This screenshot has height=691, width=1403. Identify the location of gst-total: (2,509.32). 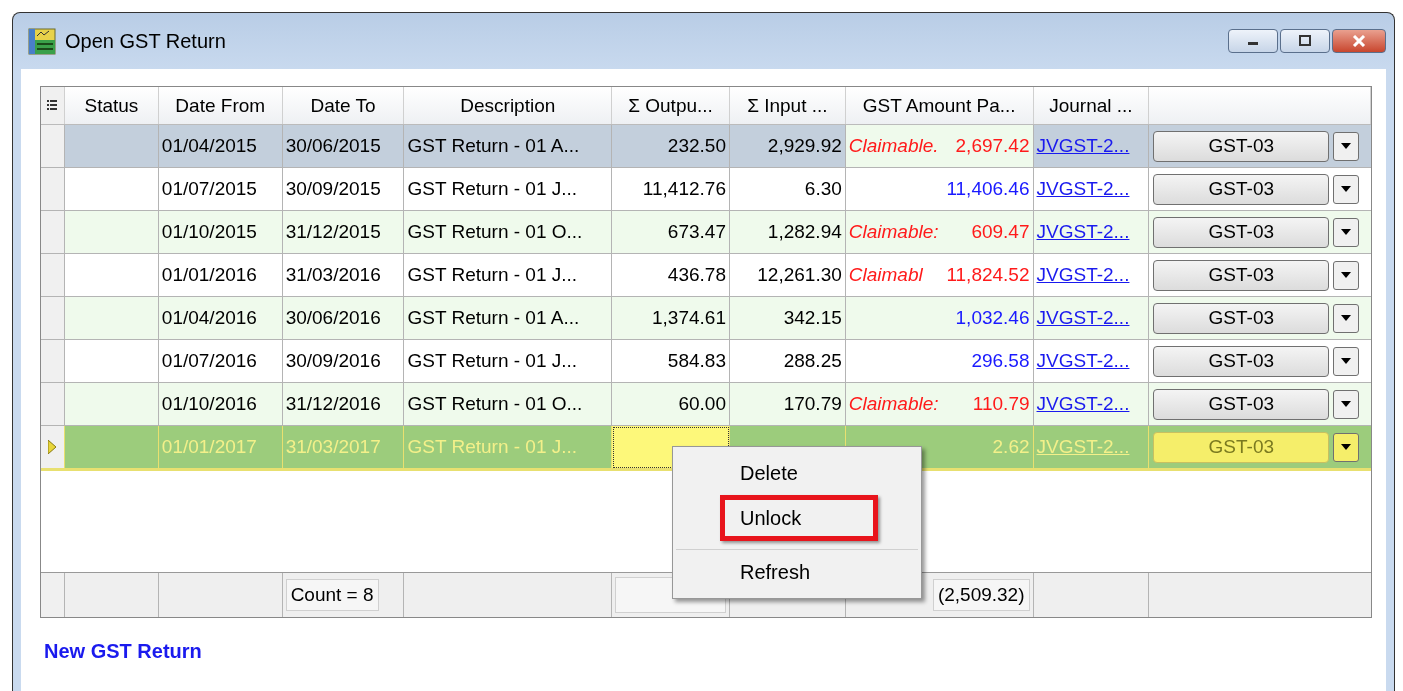
(981, 595).